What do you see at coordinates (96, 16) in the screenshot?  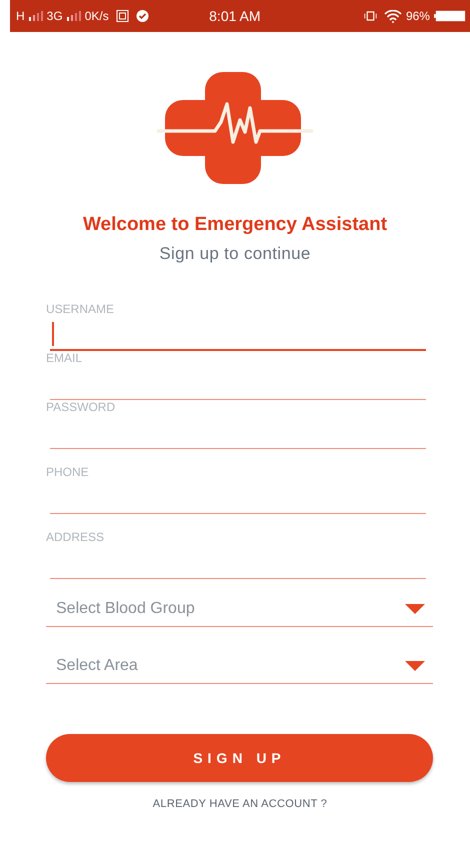 I see `network-speed: 0K/s` at bounding box center [96, 16].